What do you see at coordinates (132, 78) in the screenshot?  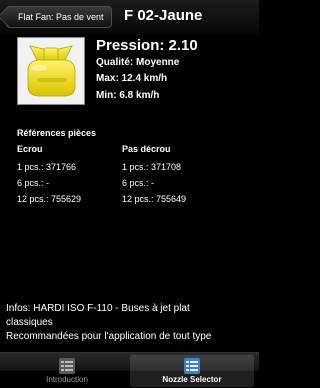 I see `max-speed-value: Max: 12.4 km/h` at bounding box center [132, 78].